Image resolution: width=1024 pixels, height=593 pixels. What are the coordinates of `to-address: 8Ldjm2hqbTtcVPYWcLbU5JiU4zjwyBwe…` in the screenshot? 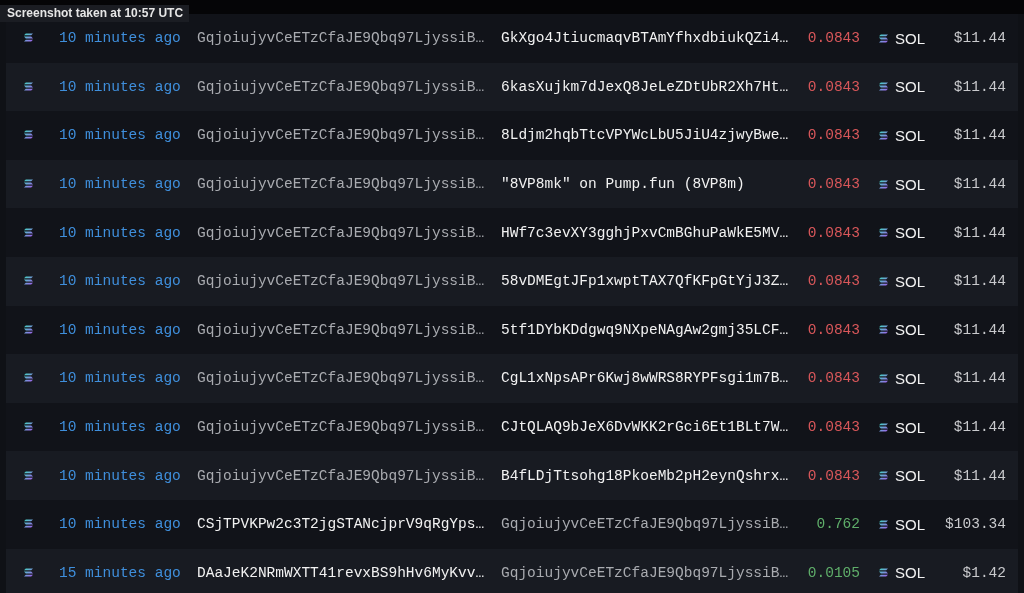 It's located at (646, 135).